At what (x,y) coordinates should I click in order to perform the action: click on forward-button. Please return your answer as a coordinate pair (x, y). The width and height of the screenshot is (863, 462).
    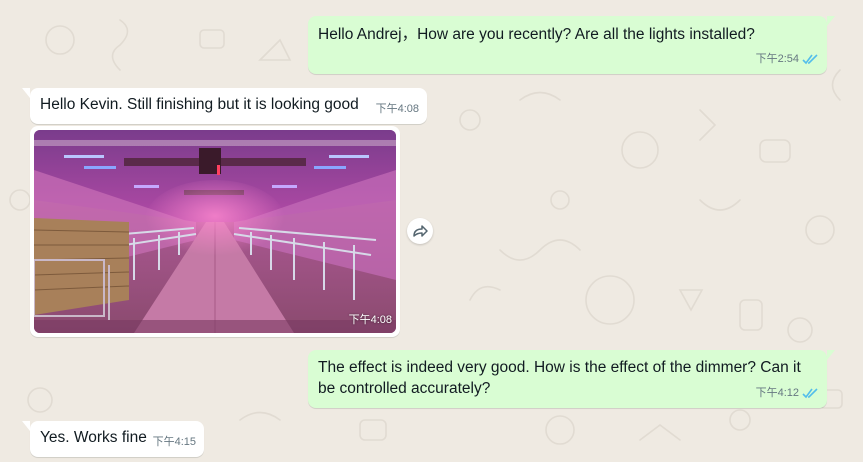
    Looking at the image, I should click on (420, 231).